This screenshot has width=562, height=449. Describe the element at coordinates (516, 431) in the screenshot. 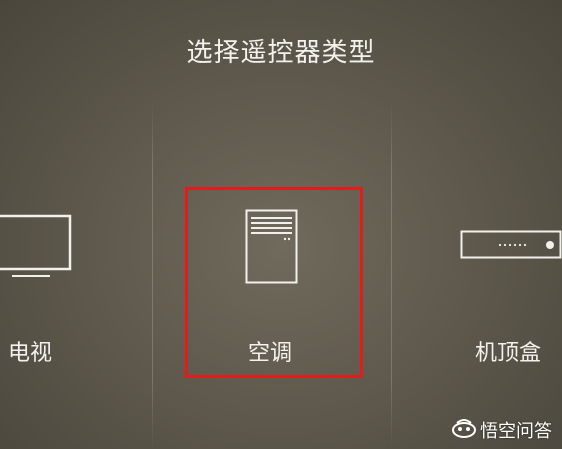

I see `watermark-text: 悟空问答` at that location.